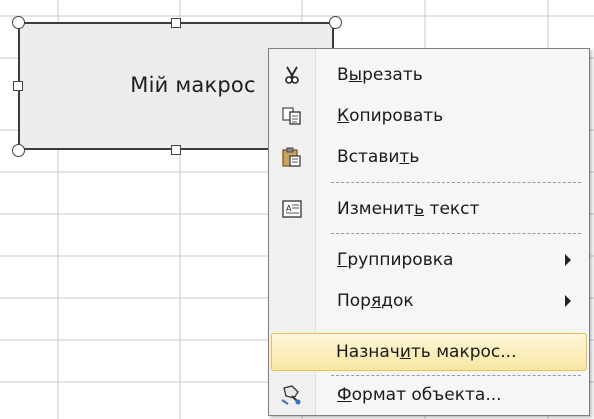 The image size is (594, 419). Describe the element at coordinates (395, 260) in the screenshot. I see `menu-item-grouping-label: Группировка` at that location.